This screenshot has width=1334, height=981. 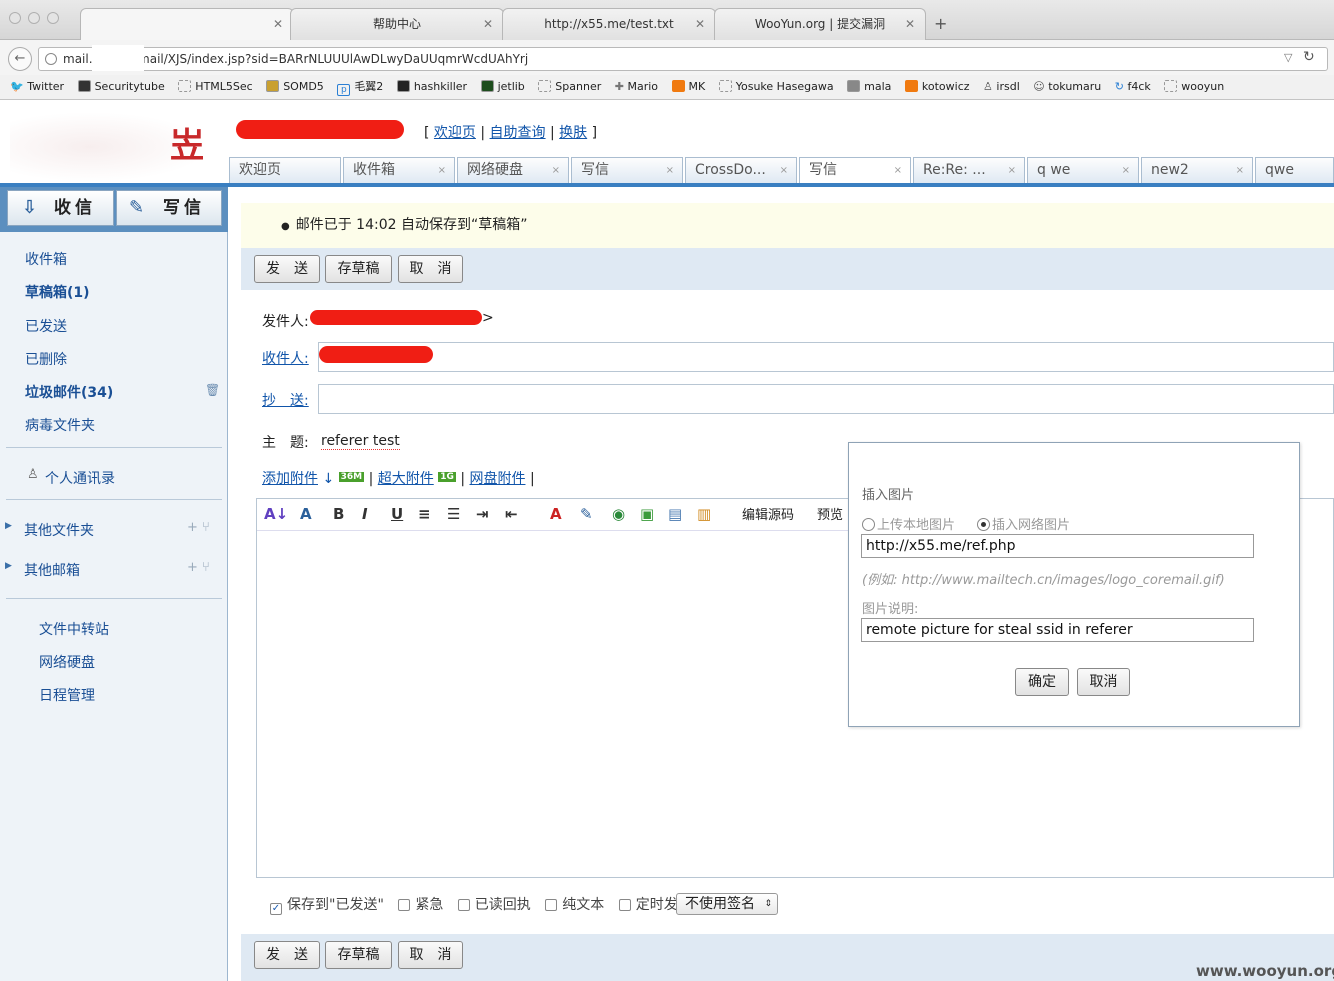 I want to click on bookmark-wooyun: wooyun, so click(x=1194, y=87).